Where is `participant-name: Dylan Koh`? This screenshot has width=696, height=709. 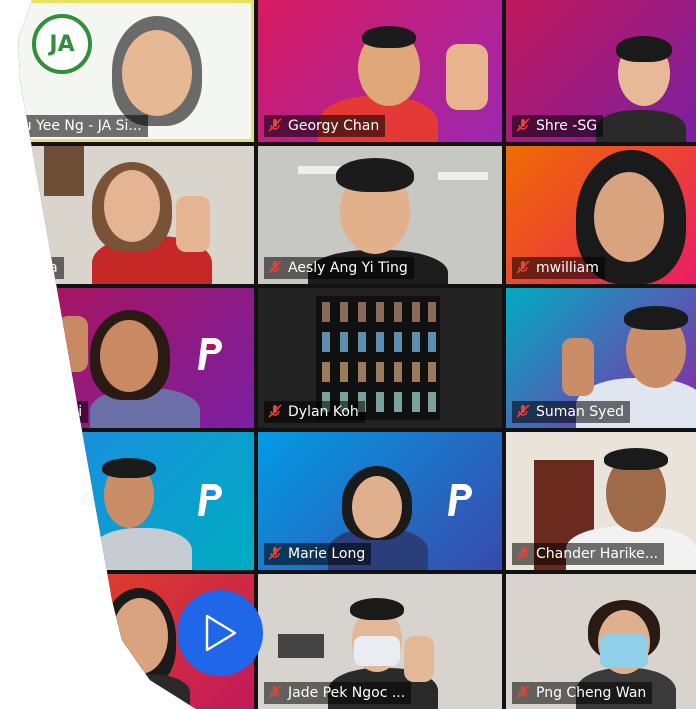 participant-name: Dylan Koh is located at coordinates (314, 412).